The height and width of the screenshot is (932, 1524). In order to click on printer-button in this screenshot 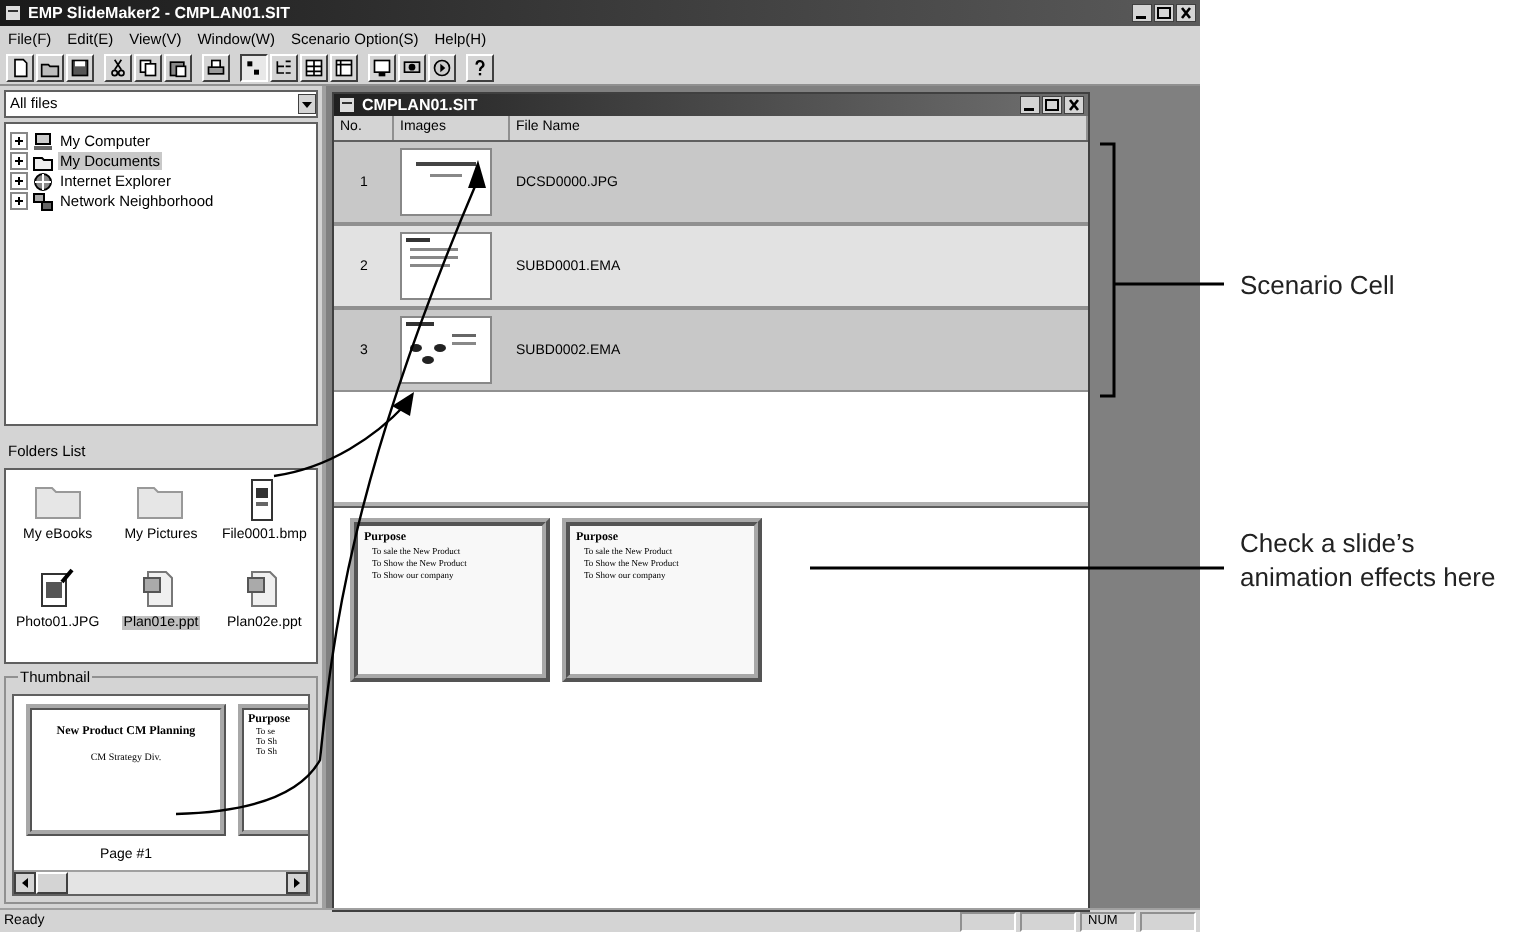, I will do `click(216, 68)`.